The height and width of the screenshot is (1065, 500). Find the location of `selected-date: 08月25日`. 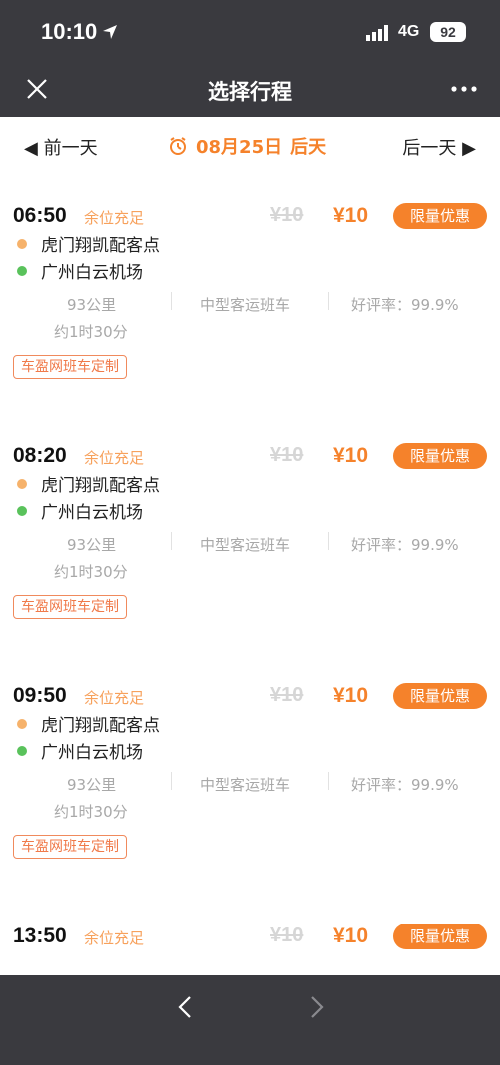

selected-date: 08月25日 is located at coordinates (239, 147).